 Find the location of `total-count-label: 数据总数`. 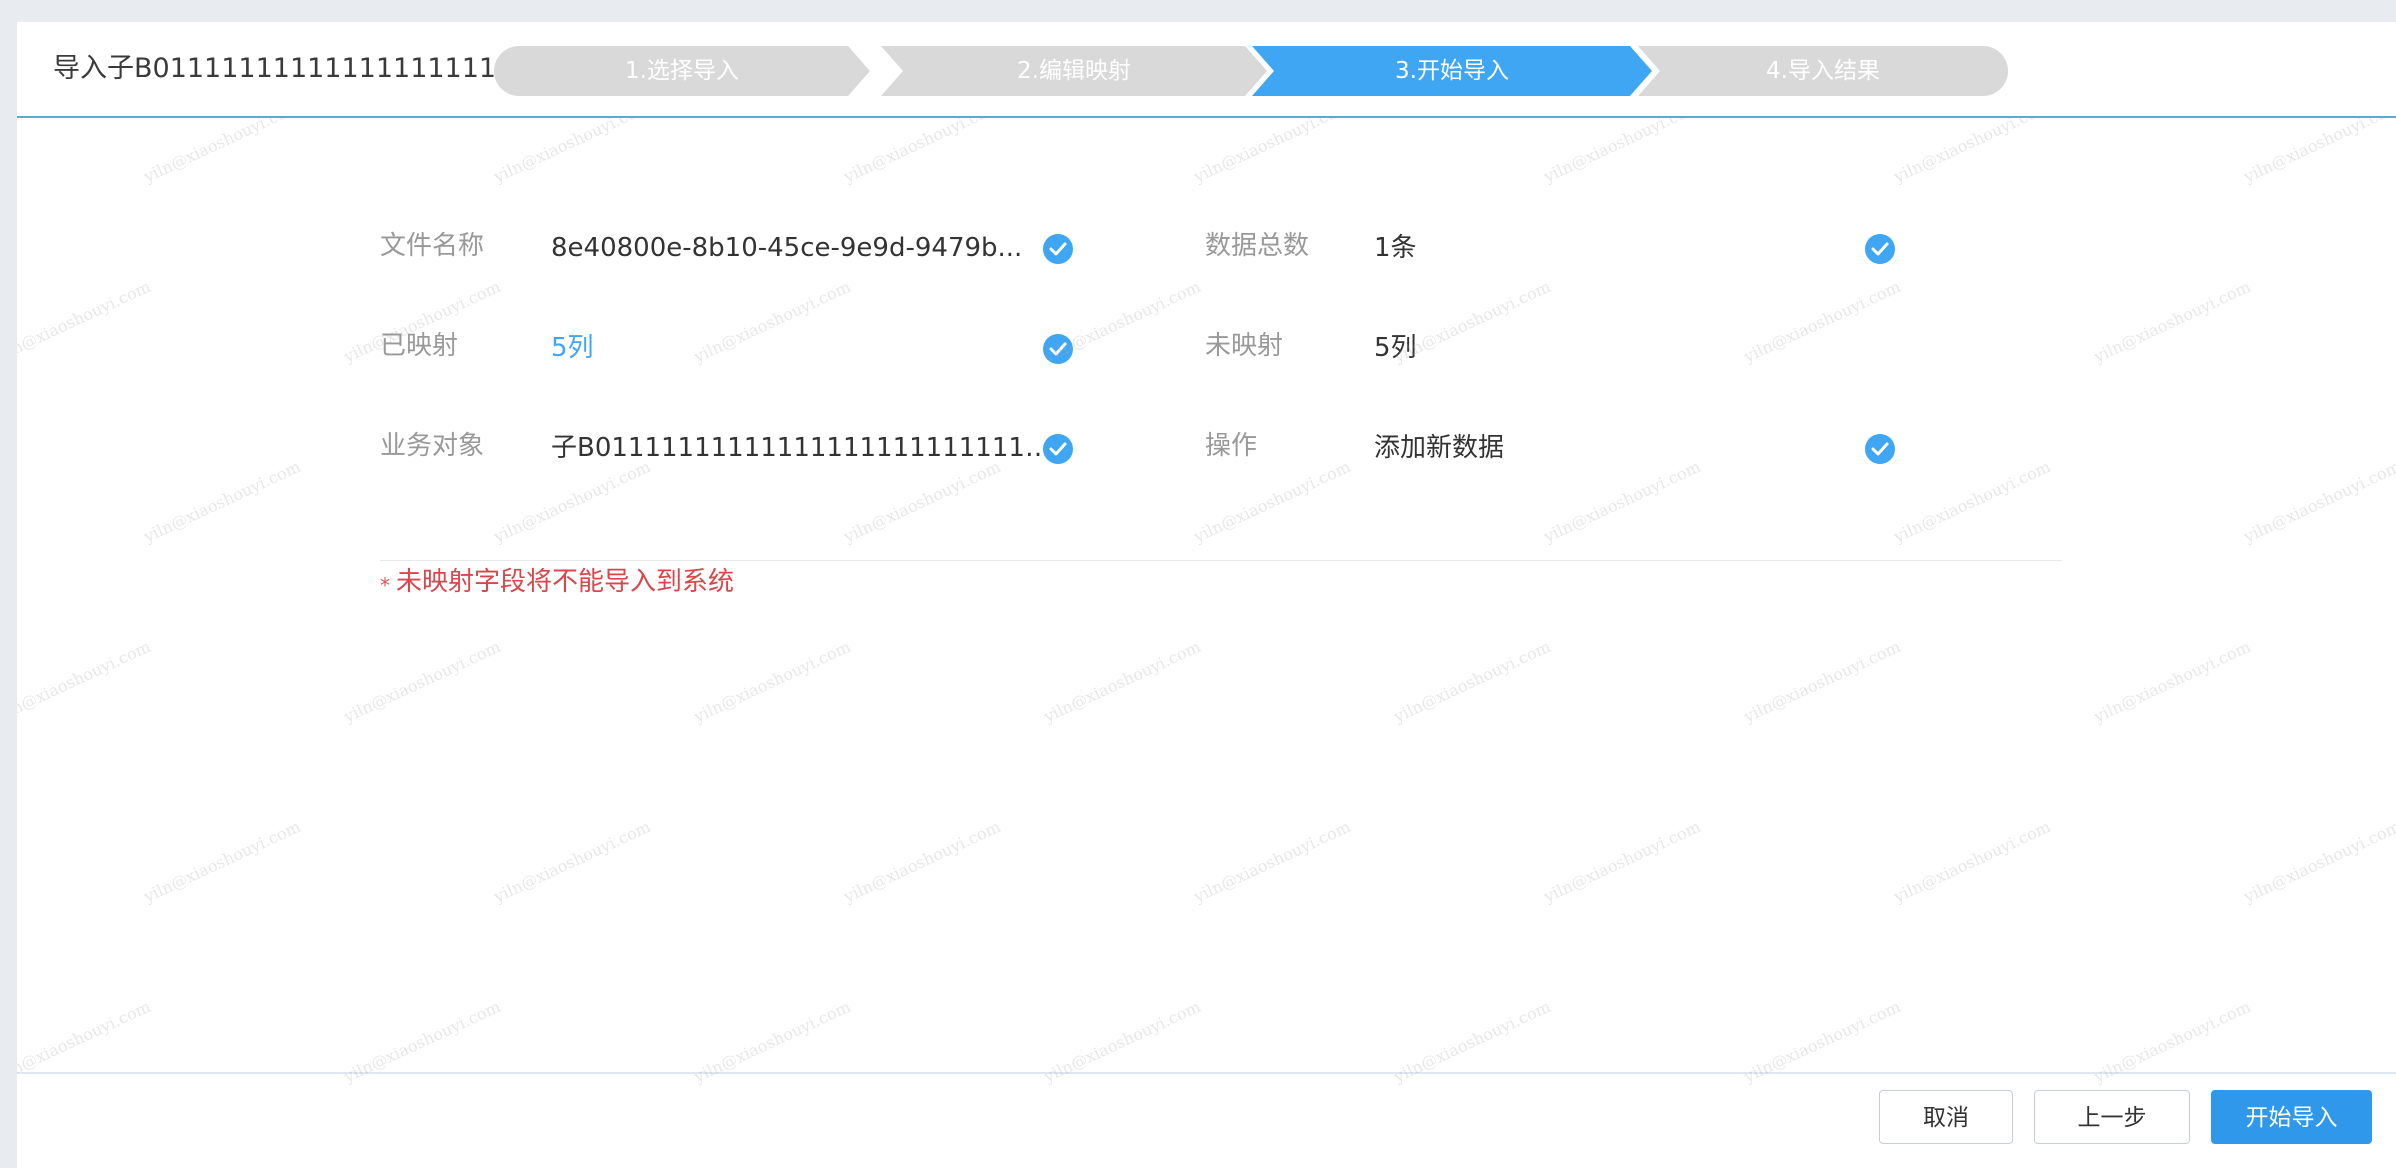

total-count-label: 数据总数 is located at coordinates (1257, 246).